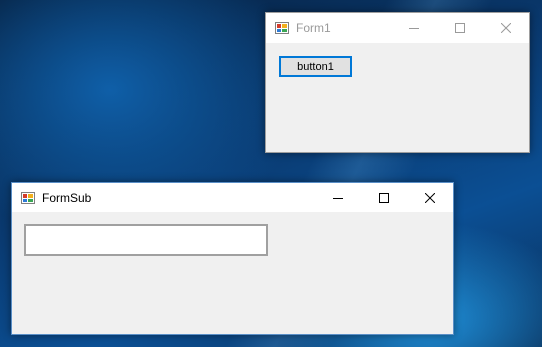 The width and height of the screenshot is (542, 347). What do you see at coordinates (67, 197) in the screenshot?
I see `window-title: FormSub` at bounding box center [67, 197].